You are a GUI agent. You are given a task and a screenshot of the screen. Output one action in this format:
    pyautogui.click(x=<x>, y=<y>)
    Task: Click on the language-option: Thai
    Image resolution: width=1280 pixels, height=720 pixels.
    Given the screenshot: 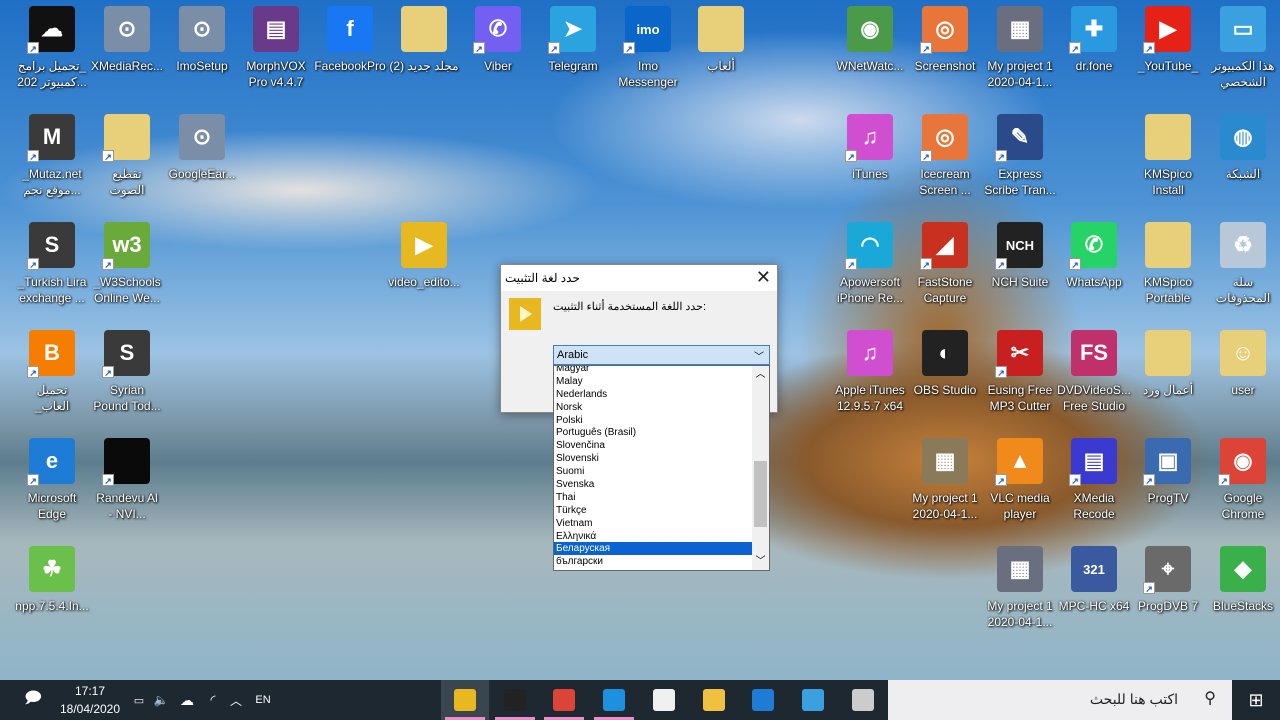 What is the action you would take?
    pyautogui.click(x=653, y=497)
    